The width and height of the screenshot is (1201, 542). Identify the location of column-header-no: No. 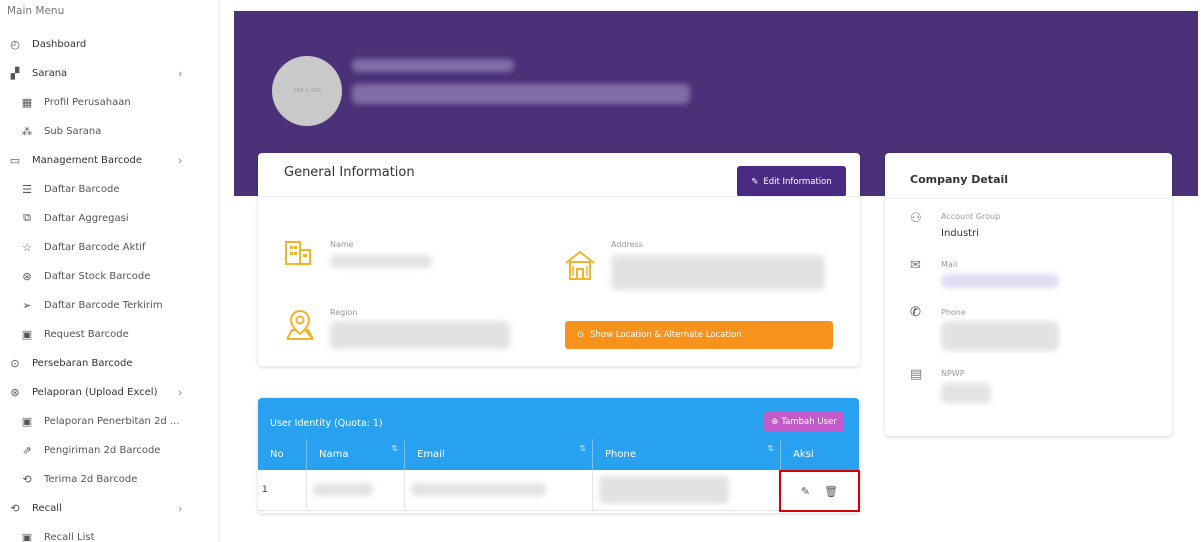
(282, 454).